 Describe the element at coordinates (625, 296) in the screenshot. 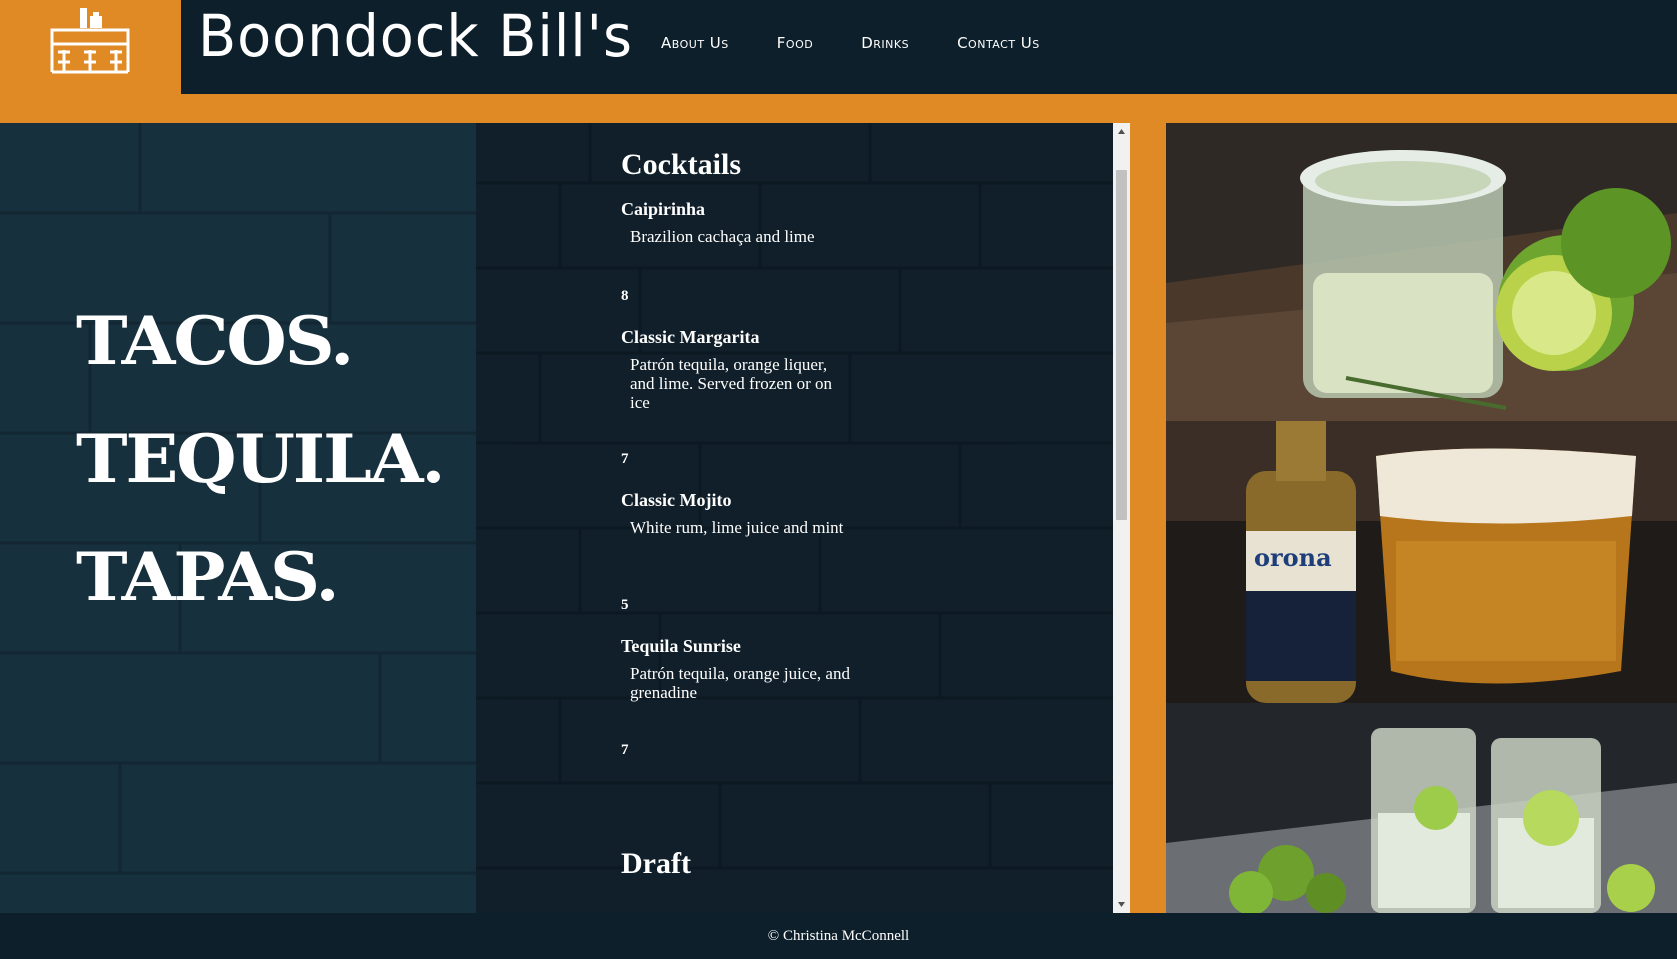

I see `menu-item-price: 8` at that location.